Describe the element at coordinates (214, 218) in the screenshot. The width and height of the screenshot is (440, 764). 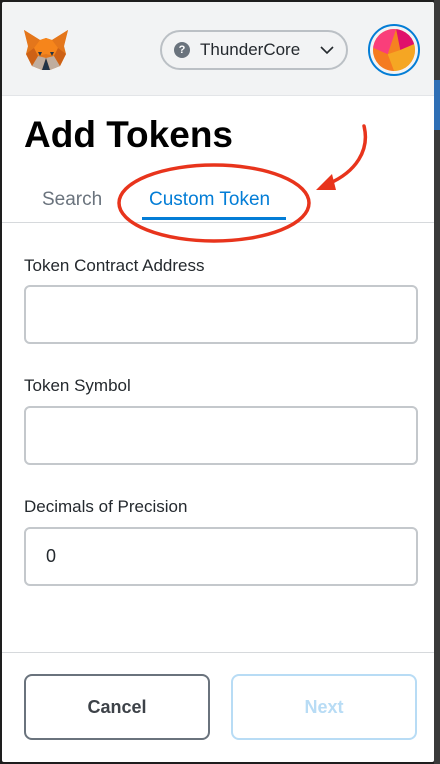
I see `active-tab-indicator` at that location.